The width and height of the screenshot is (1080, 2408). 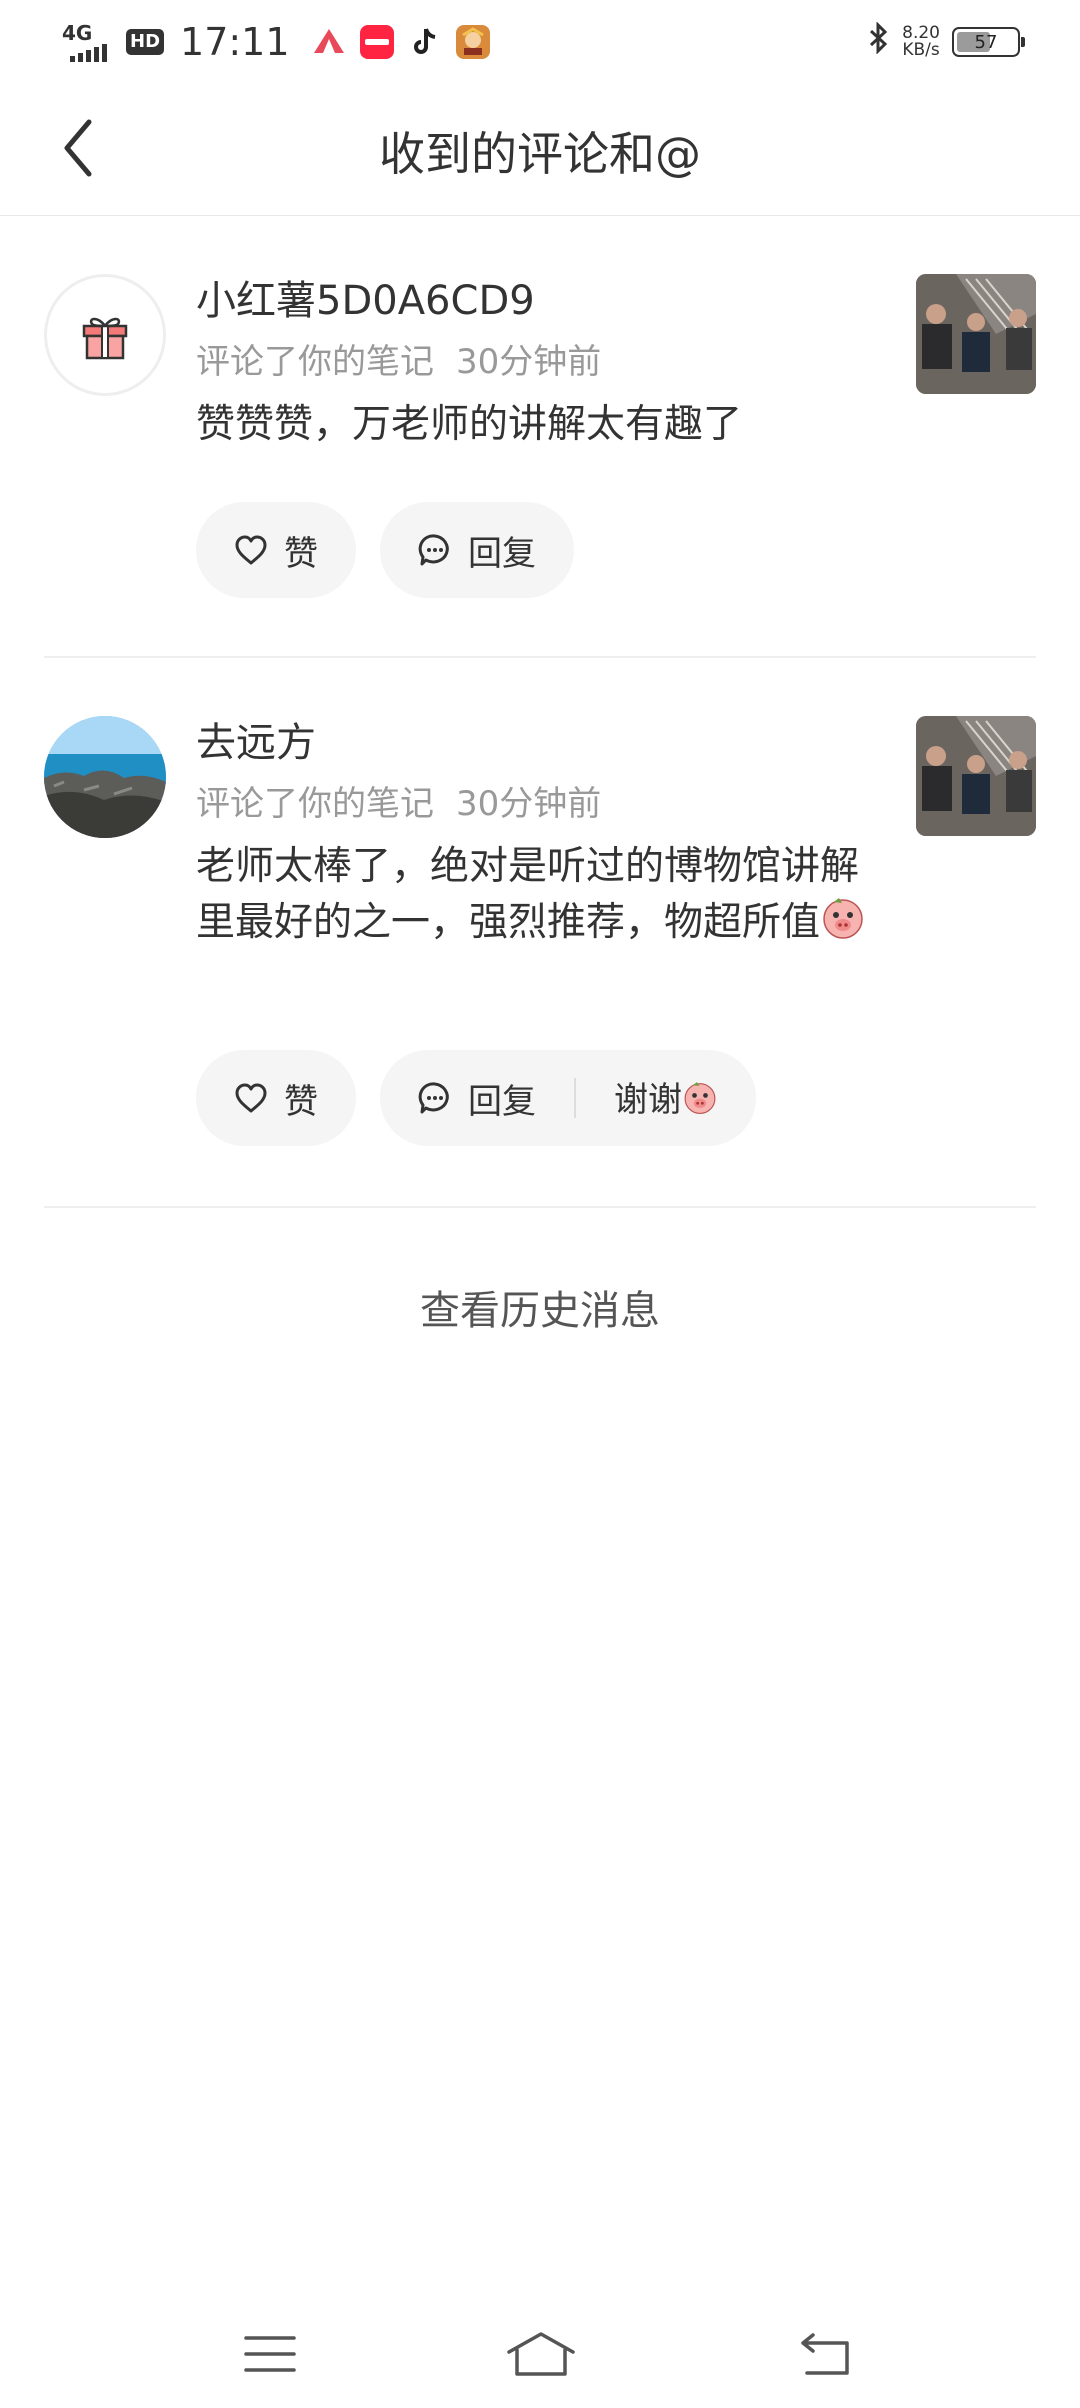 What do you see at coordinates (541, 743) in the screenshot?
I see `comment-username: 去远方` at bounding box center [541, 743].